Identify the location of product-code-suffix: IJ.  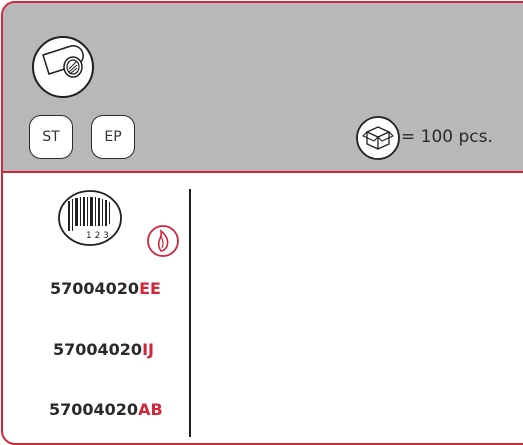
(148, 349).